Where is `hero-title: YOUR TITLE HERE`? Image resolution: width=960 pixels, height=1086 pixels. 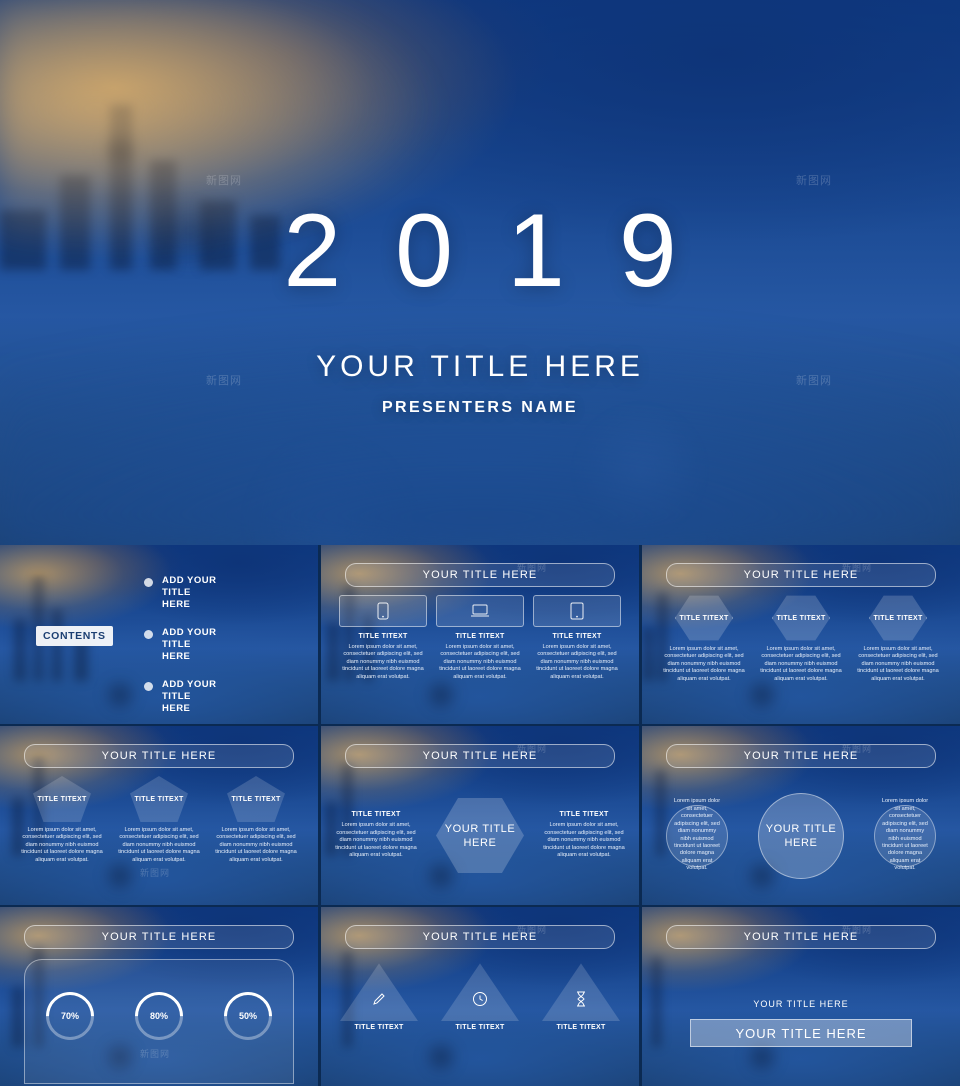
hero-title: YOUR TITLE HERE is located at coordinates (480, 366).